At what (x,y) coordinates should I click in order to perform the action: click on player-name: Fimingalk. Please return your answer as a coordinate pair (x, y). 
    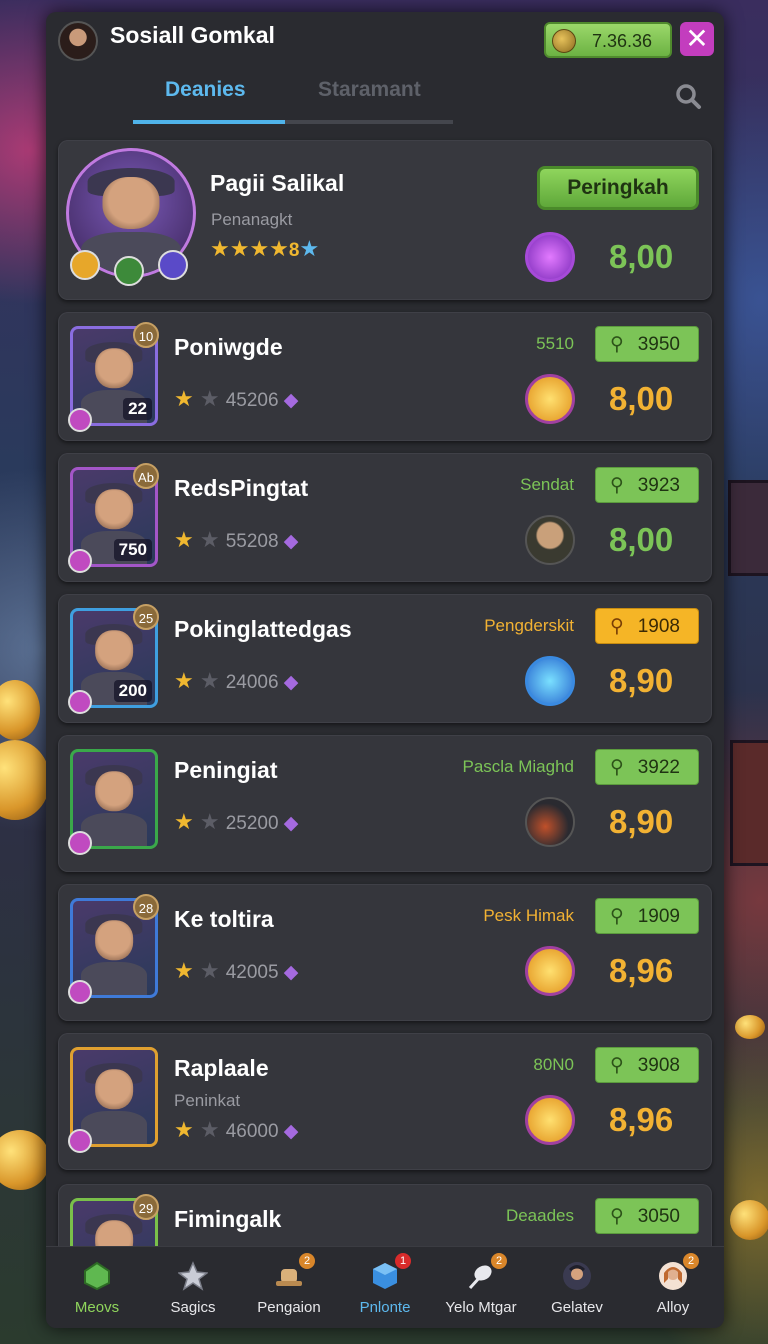
    Looking at the image, I should click on (228, 1219).